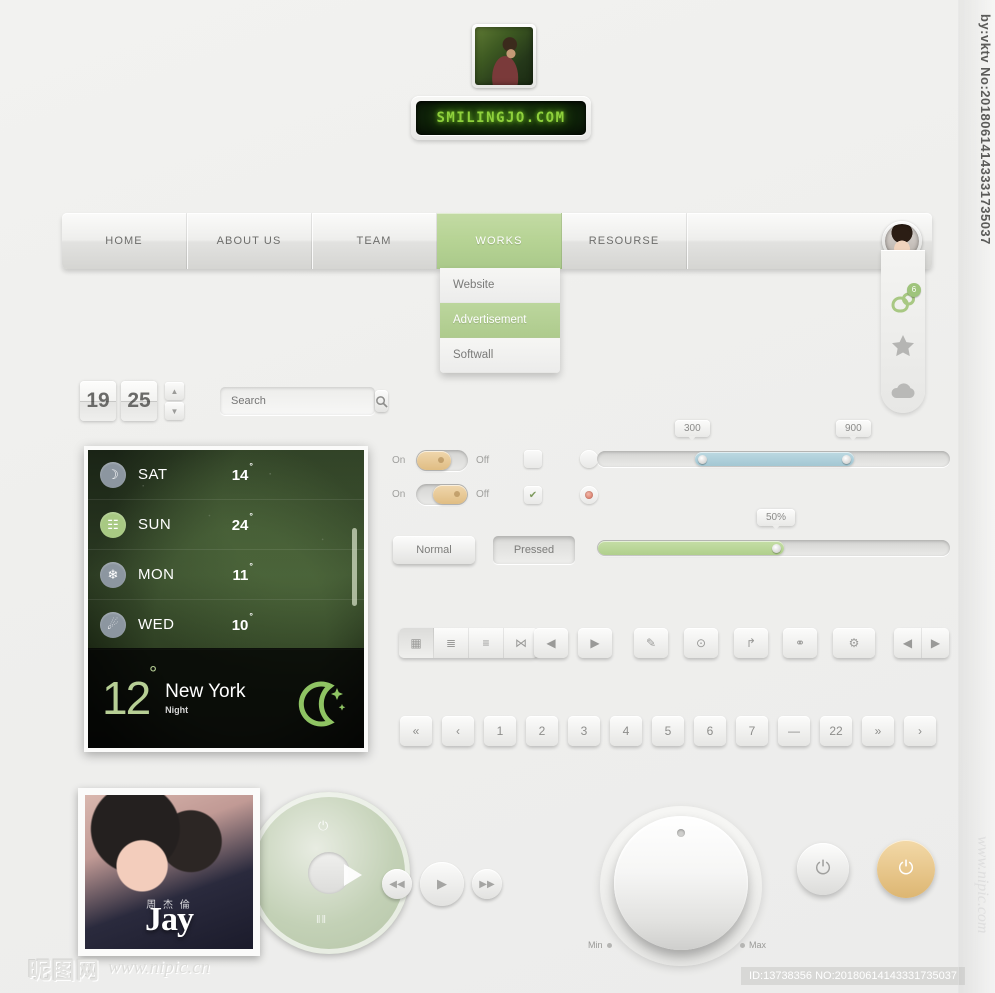 The image size is (995, 993). Describe the element at coordinates (589, 495) in the screenshot. I see `radio-selected` at that location.